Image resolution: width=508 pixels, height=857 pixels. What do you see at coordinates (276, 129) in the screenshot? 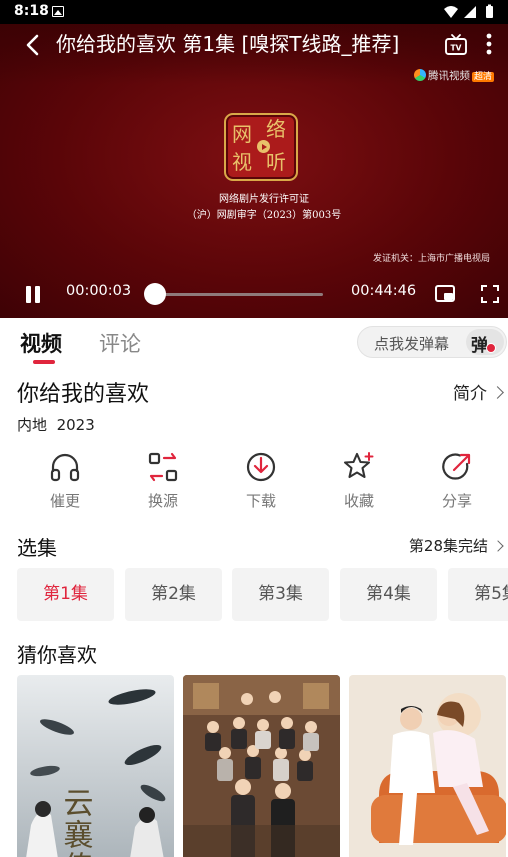
I see `seal-char: 络` at bounding box center [276, 129].